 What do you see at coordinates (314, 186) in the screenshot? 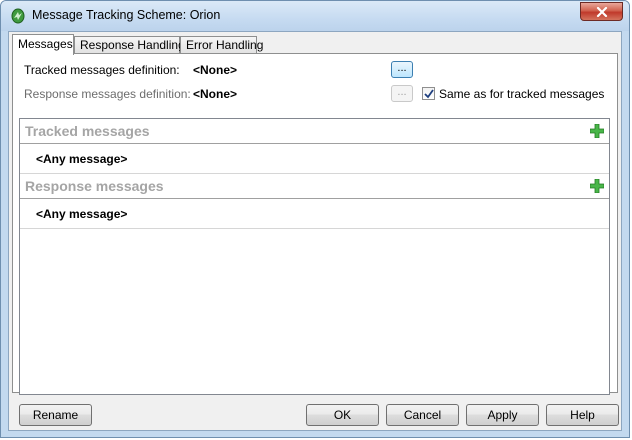
I see `response-messages-group-header: Response messages` at bounding box center [314, 186].